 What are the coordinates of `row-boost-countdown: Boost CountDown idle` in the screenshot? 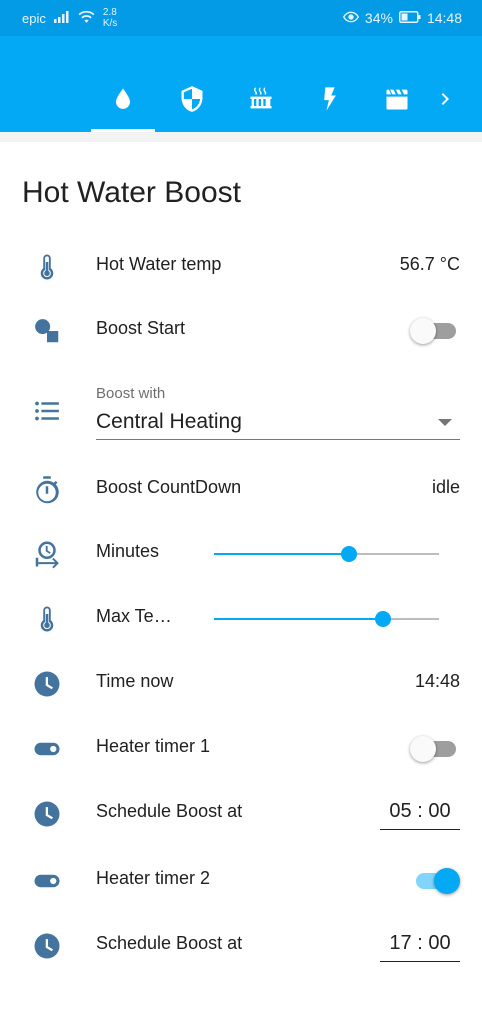 It's located at (241, 489).